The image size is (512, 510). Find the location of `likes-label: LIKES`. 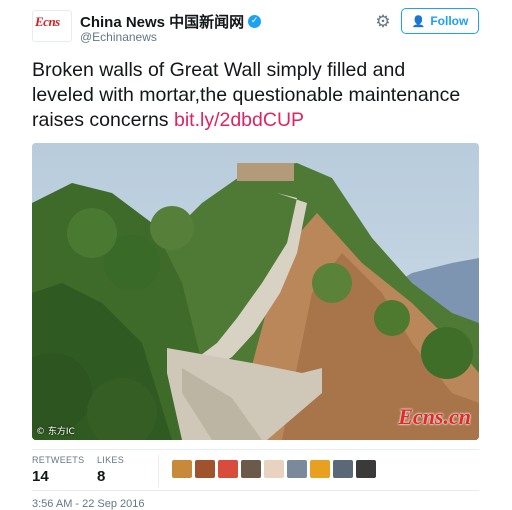

likes-label: LIKES is located at coordinates (111, 460).